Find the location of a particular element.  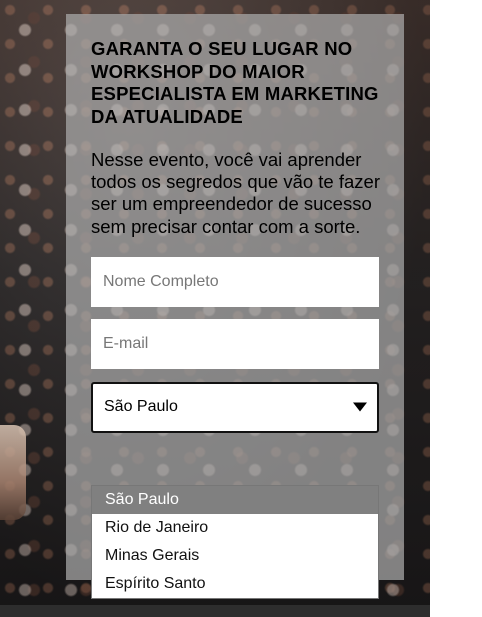

speaker-silhouette is located at coordinates (13, 472).